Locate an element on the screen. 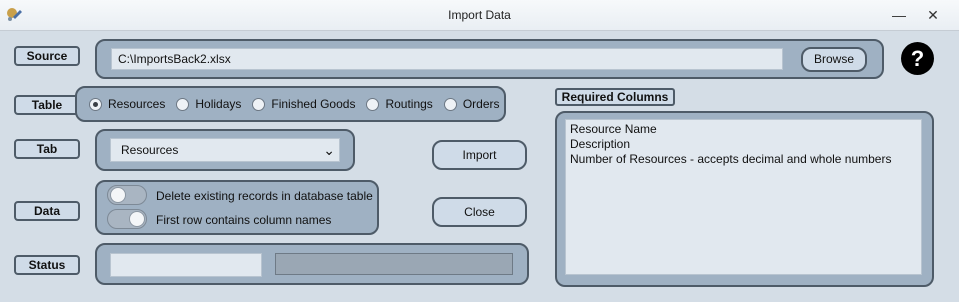 The width and height of the screenshot is (959, 302). radio-label: Routings is located at coordinates (409, 104).